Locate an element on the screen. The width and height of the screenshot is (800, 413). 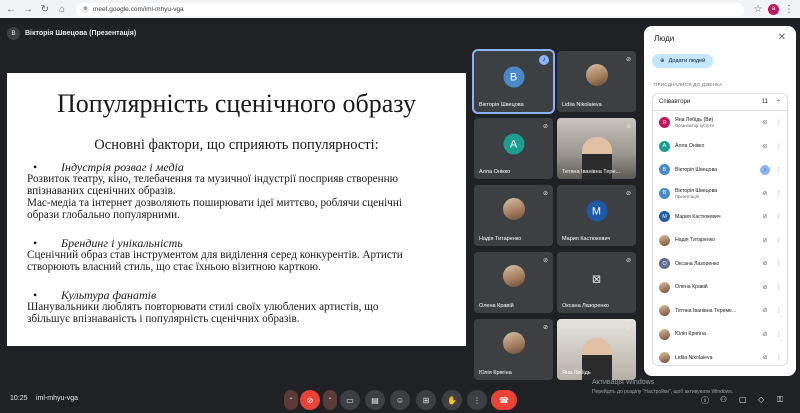
participant-tile: ⊘ Надія Титаренко is located at coordinates (513, 215).